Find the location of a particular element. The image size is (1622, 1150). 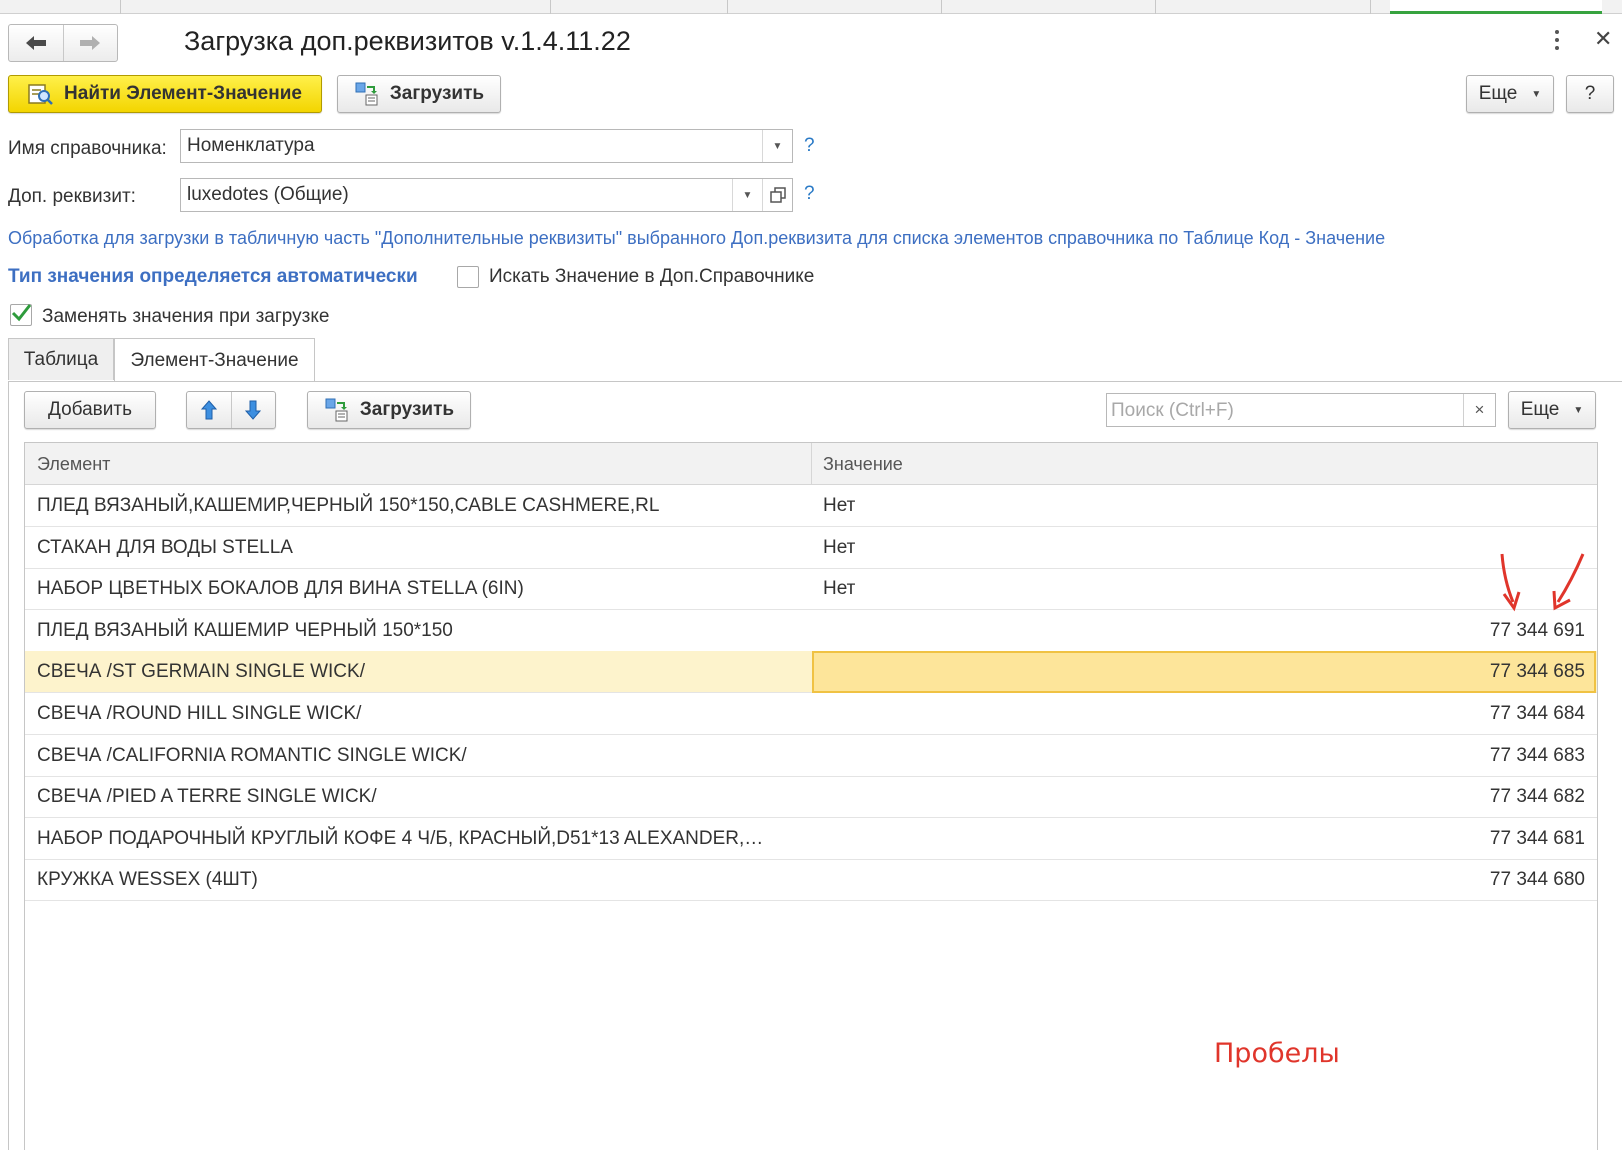

panel-more-label: Еще is located at coordinates (1540, 409).